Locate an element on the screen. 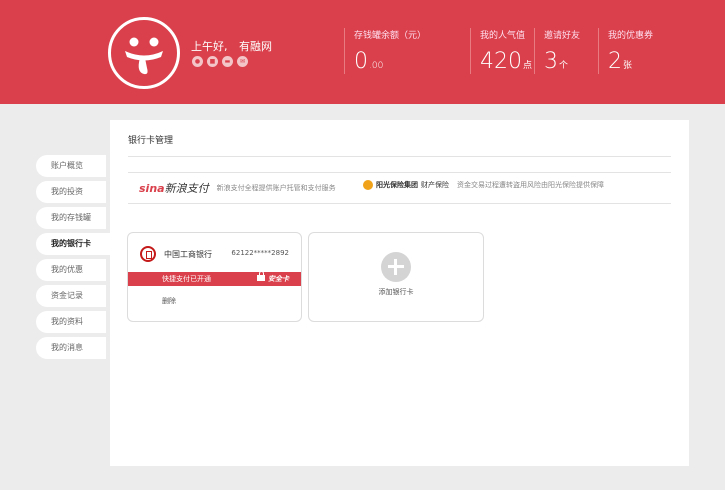  sunshine-logo-text: 阳光保险集团 is located at coordinates (397, 185).